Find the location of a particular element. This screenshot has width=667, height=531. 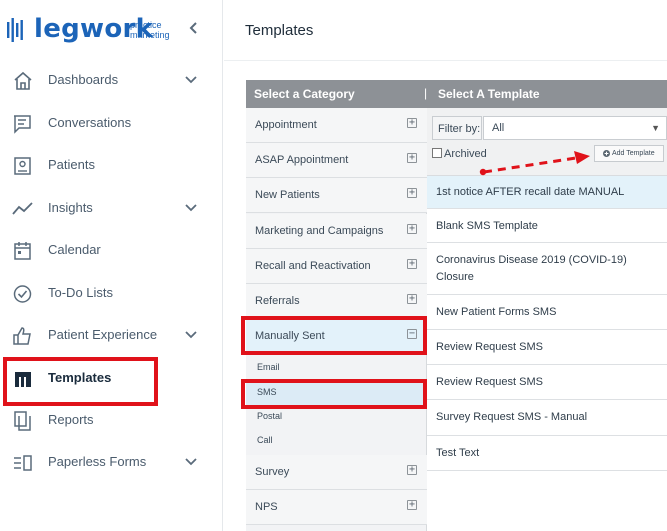

archived-label: Archived is located at coordinates (465, 154).